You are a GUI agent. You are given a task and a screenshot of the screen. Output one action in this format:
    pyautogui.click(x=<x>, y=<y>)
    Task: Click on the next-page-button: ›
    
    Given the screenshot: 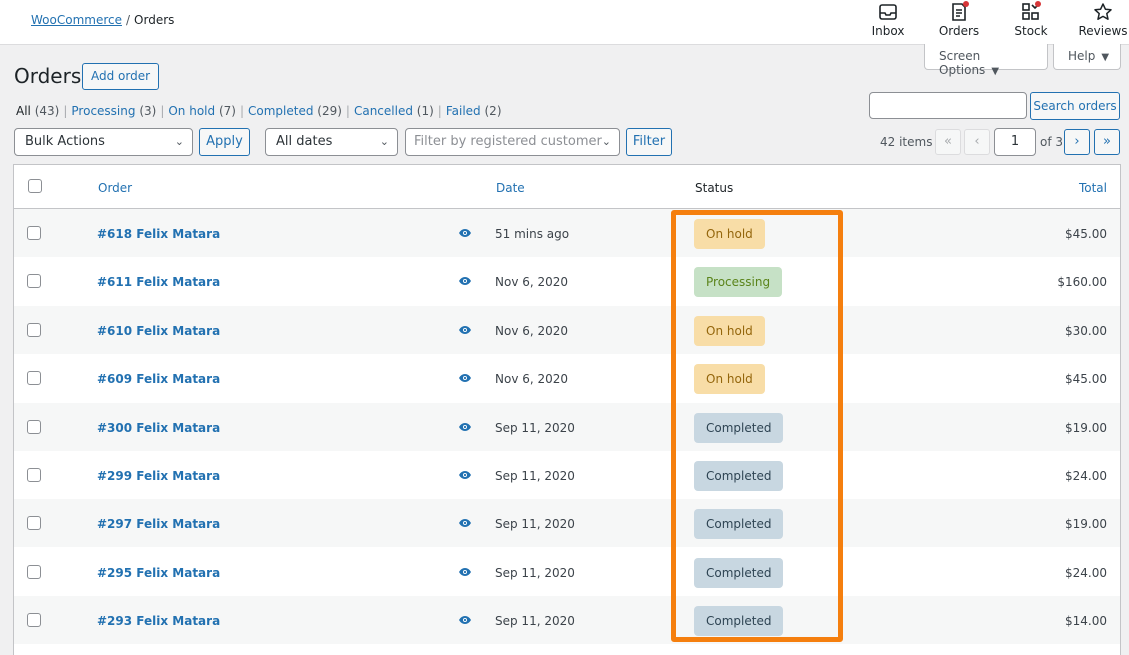 What is the action you would take?
    pyautogui.click(x=1077, y=142)
    